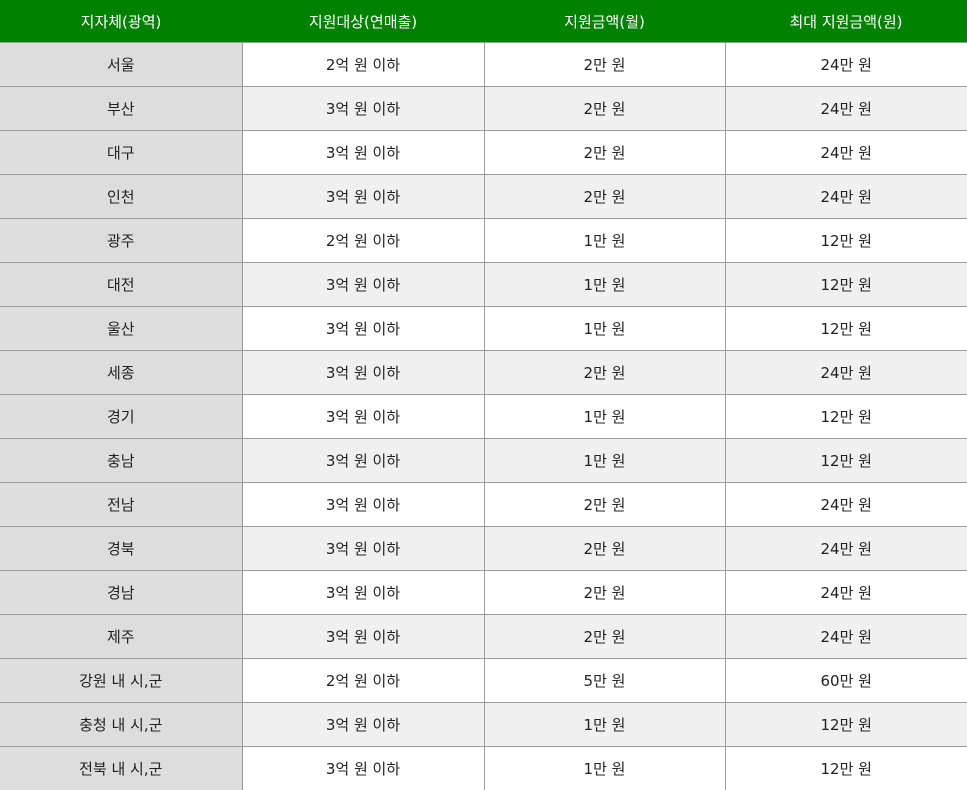  What do you see at coordinates (121, 21) in the screenshot?
I see `header-region: 지자체(광역)` at bounding box center [121, 21].